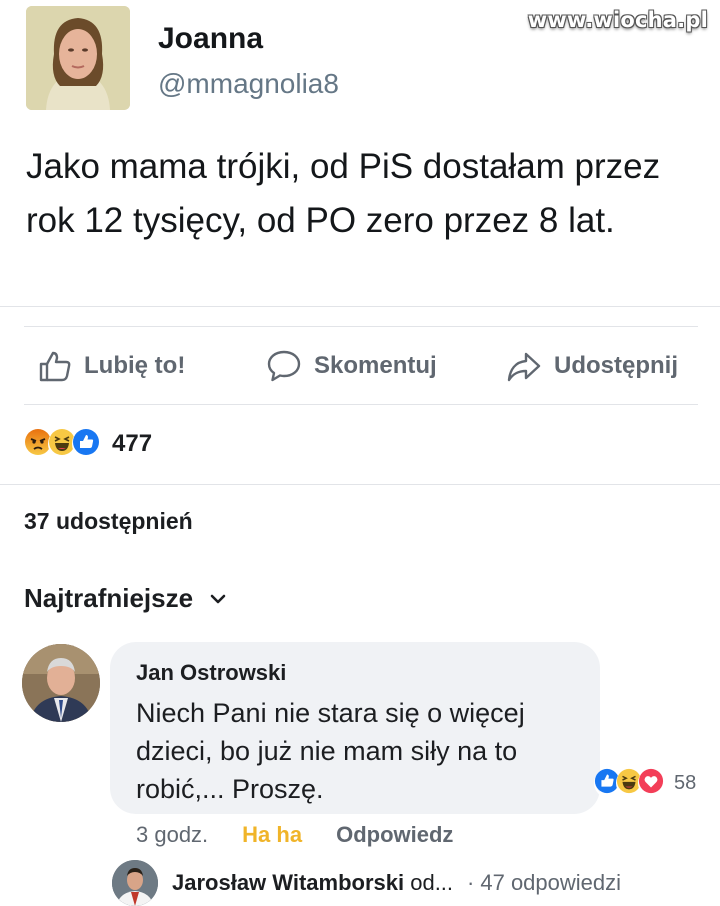 This screenshot has height=906, width=720. What do you see at coordinates (211, 673) in the screenshot?
I see `comment-author: Jan Ostrowski` at bounding box center [211, 673].